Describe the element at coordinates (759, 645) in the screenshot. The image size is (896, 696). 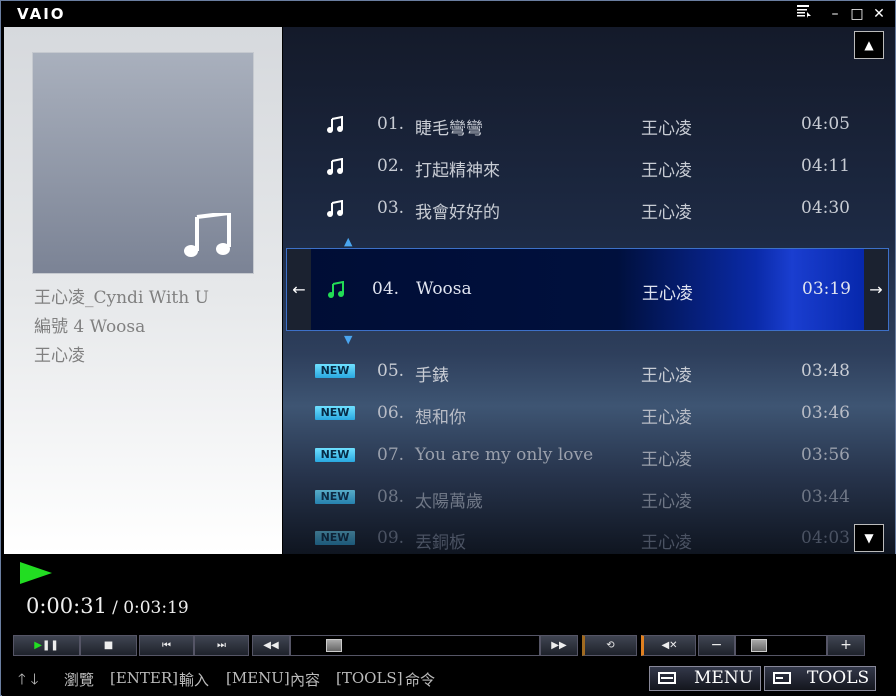
I see `volume-handle` at that location.